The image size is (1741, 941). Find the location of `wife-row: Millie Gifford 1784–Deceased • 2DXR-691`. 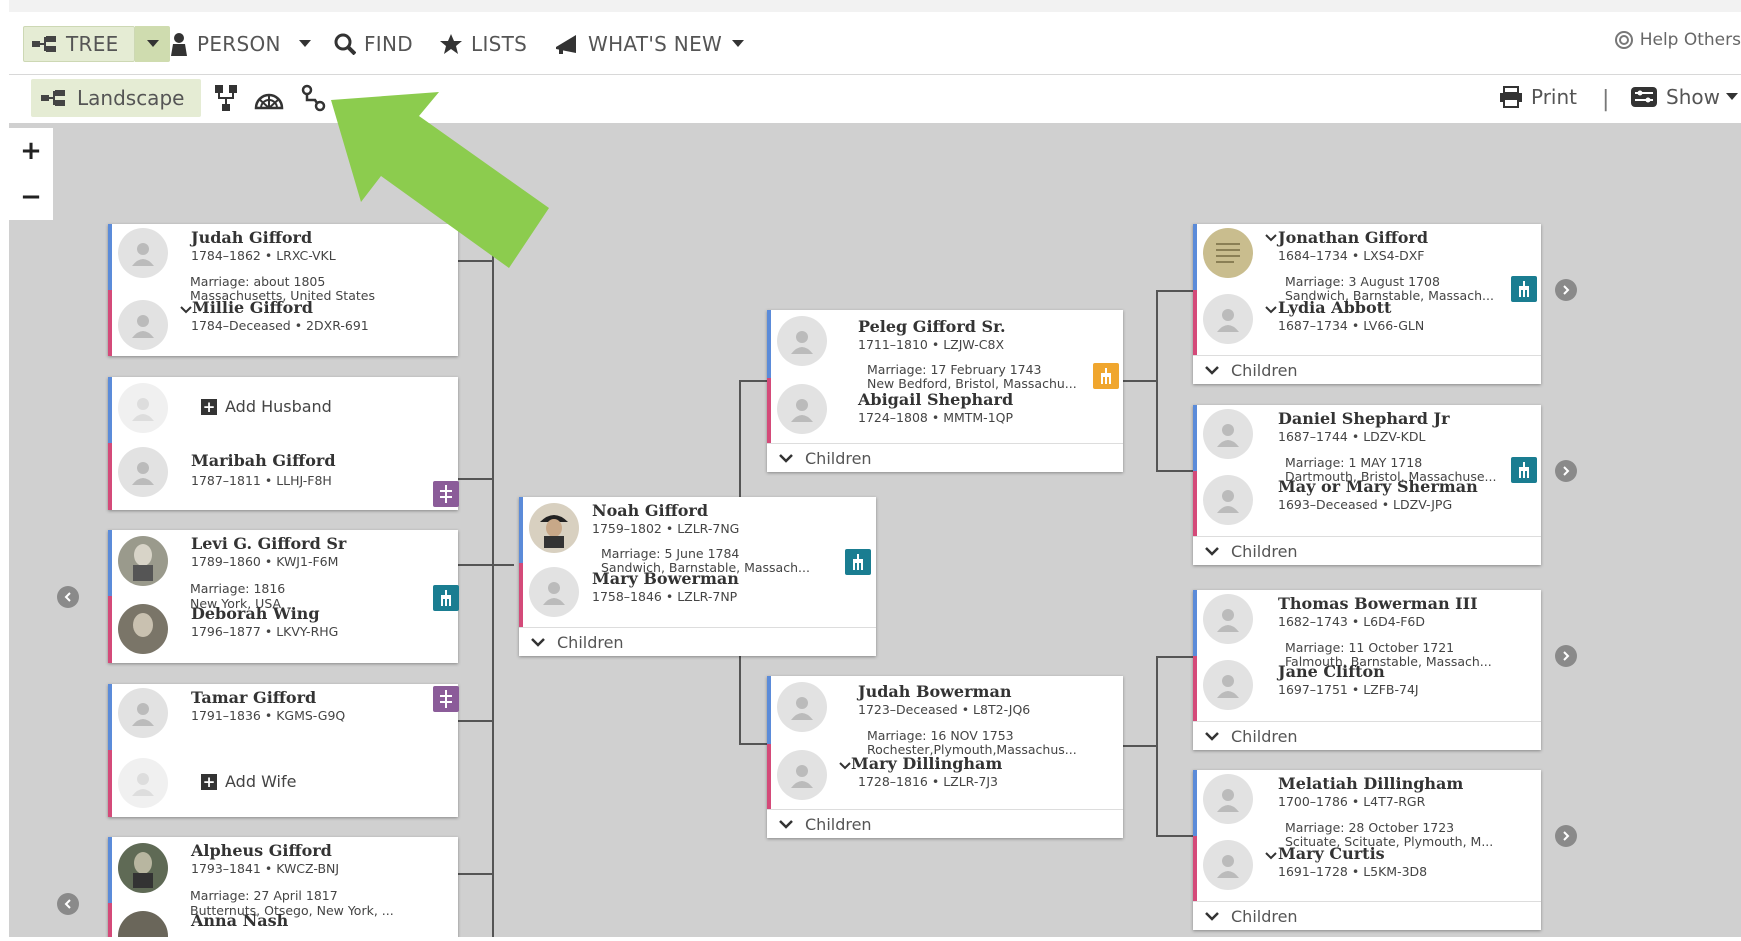

wife-row: Millie Gifford 1784–Deceased • 2DXR-691 is located at coordinates (283, 327).